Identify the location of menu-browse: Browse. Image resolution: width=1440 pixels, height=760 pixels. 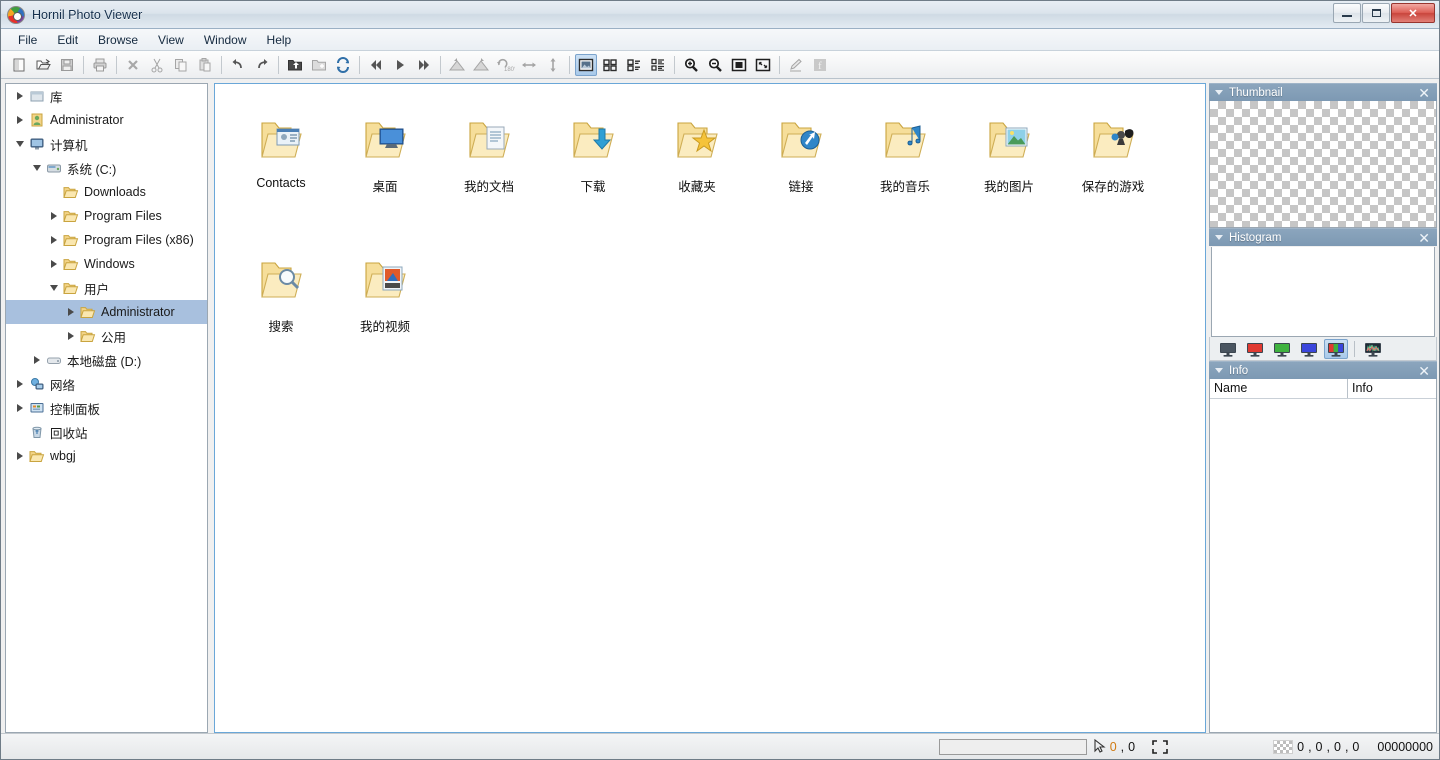
(118, 40).